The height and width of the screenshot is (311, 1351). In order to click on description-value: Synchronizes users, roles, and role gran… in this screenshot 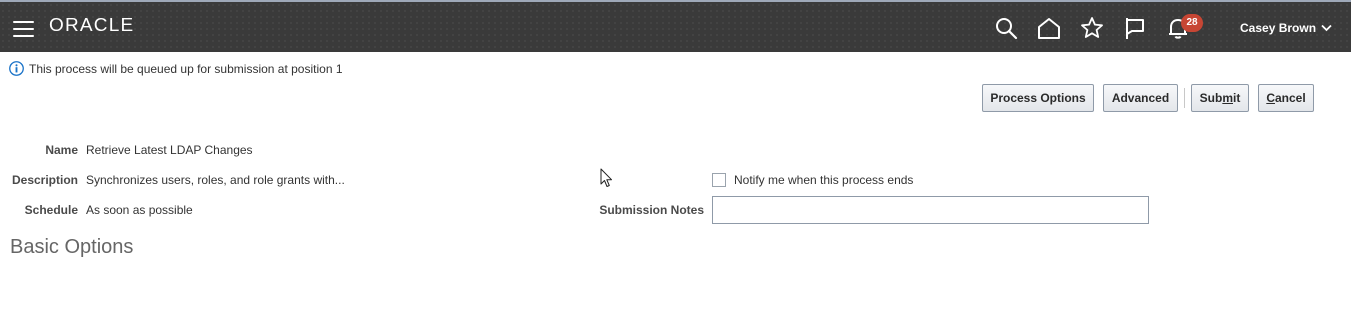, I will do `click(215, 180)`.